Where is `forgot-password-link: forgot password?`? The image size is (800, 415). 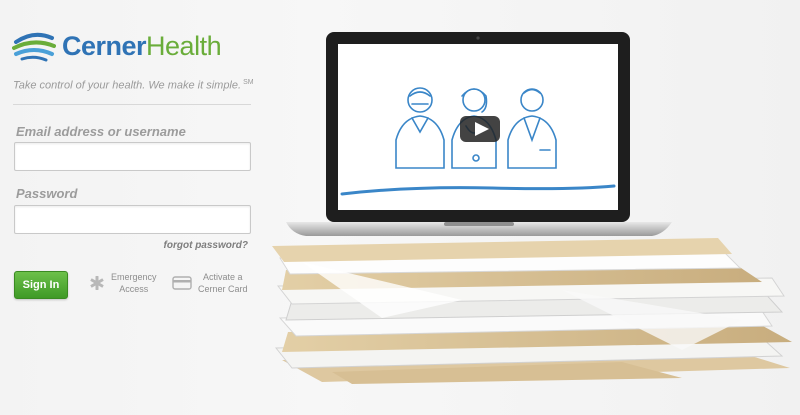
forgot-password-link: forgot password? is located at coordinates (198, 245).